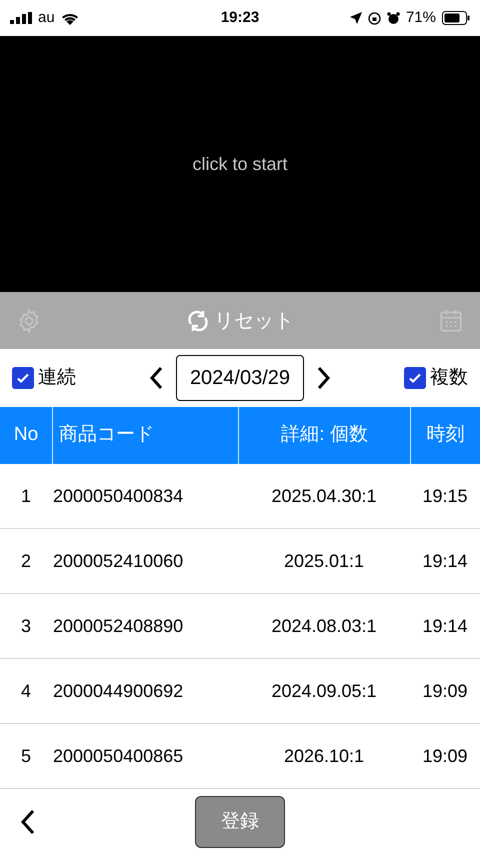 This screenshot has width=480, height=854. I want to click on start-prompt: click to start, so click(240, 164).